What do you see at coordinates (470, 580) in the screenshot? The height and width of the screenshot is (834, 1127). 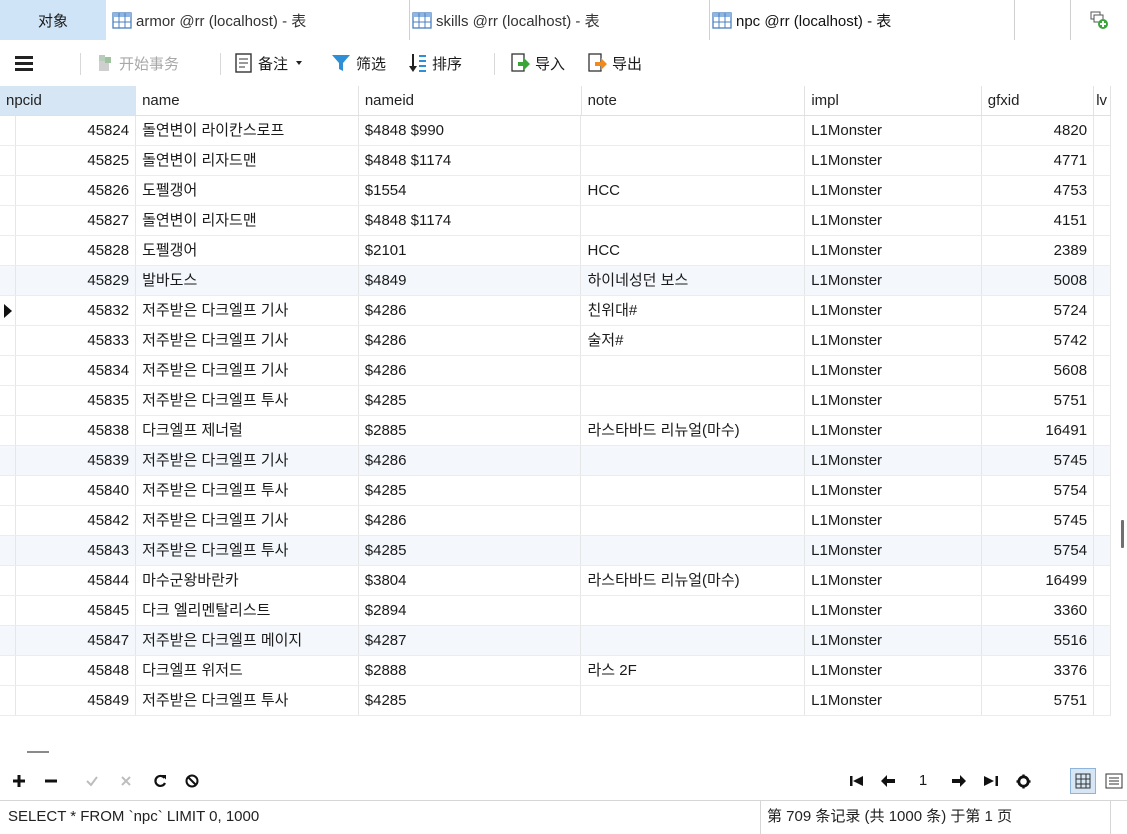 I see `cell-nameid: $3804` at bounding box center [470, 580].